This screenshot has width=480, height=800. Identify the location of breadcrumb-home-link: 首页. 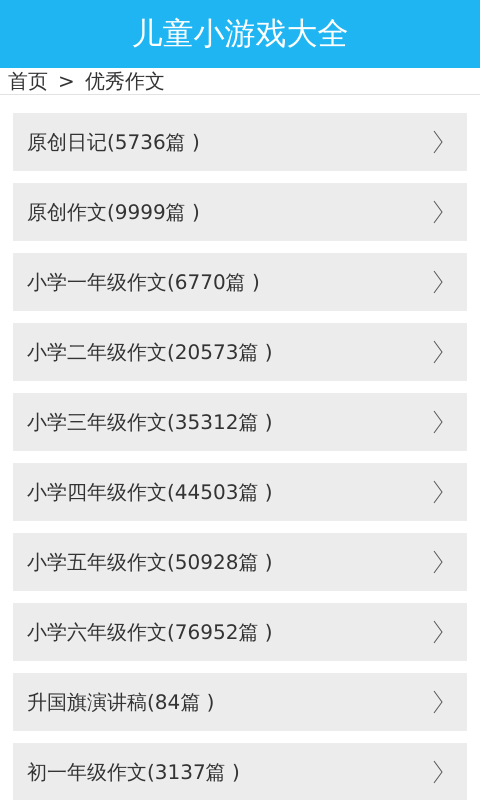
(28, 81).